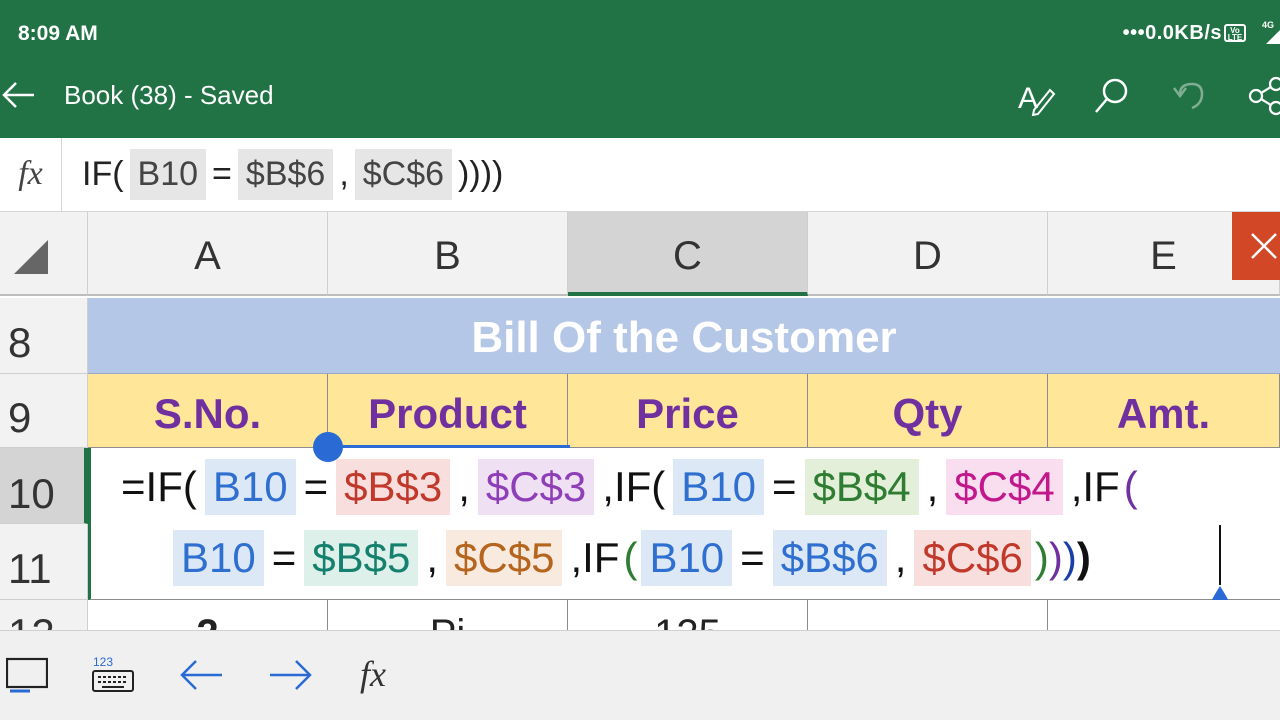 The width and height of the screenshot is (1280, 720). Describe the element at coordinates (1273, 37) in the screenshot. I see `signal-icon` at that location.